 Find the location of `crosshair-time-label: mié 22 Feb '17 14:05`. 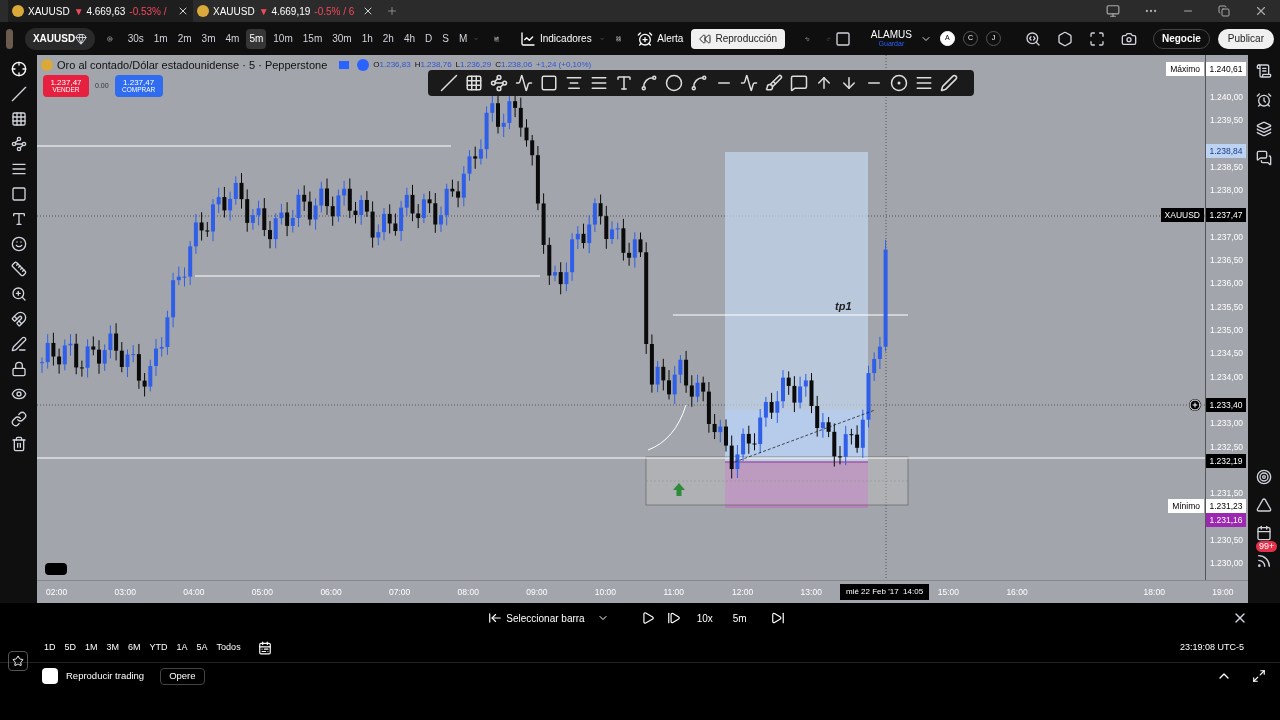

crosshair-time-label: mié 22 Feb '17 14:05 is located at coordinates (885, 592).